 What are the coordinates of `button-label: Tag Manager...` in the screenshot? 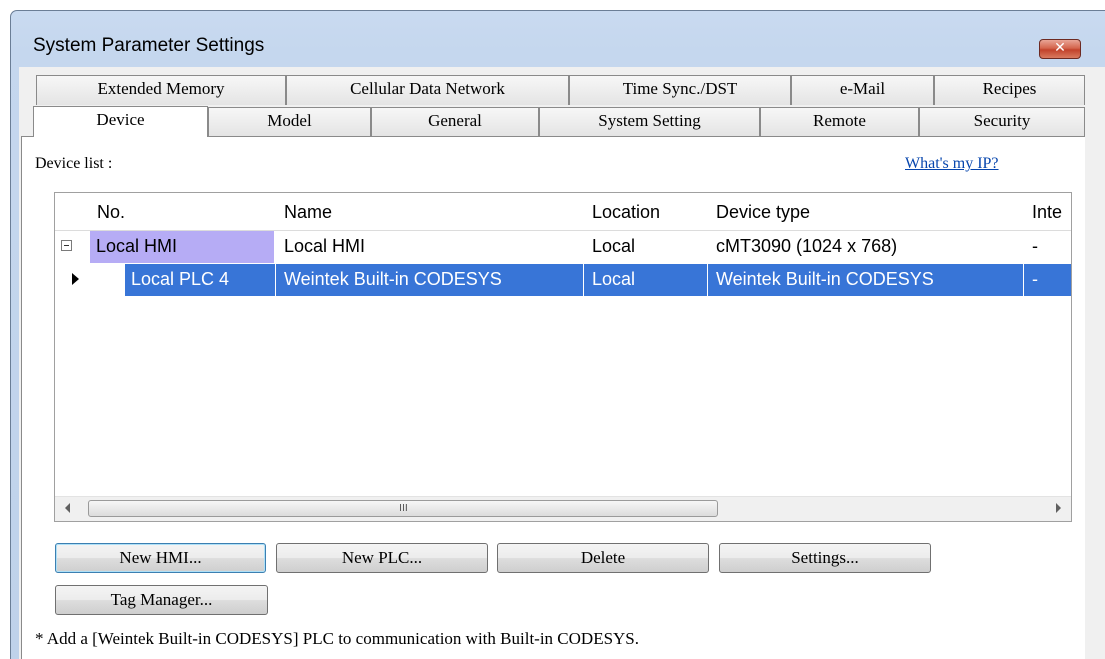 It's located at (161, 599).